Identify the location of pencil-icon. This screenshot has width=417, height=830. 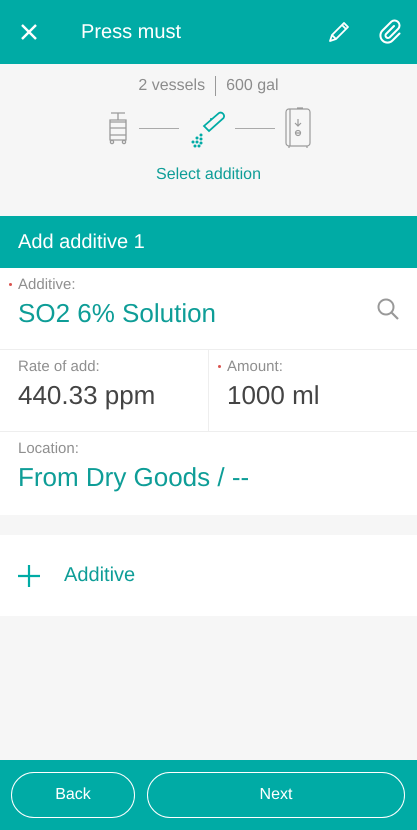
(339, 32).